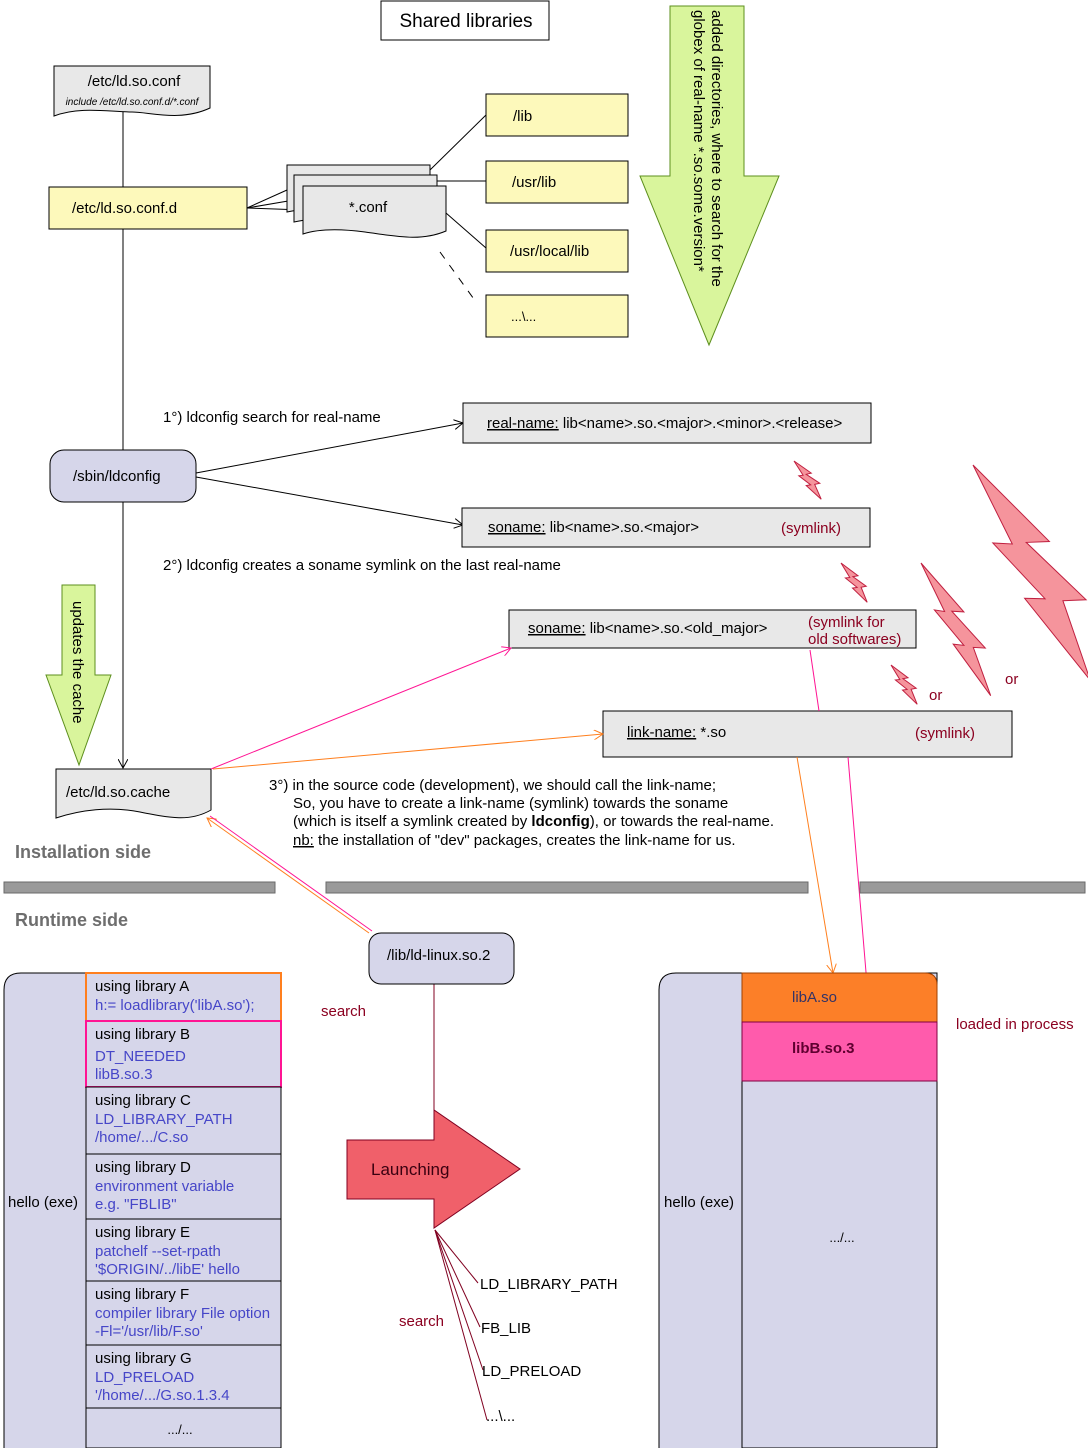 The image size is (1088, 1448). Describe the element at coordinates (123, 476) in the screenshot. I see `ldconfig-box: /sbin/ldconfig` at that location.